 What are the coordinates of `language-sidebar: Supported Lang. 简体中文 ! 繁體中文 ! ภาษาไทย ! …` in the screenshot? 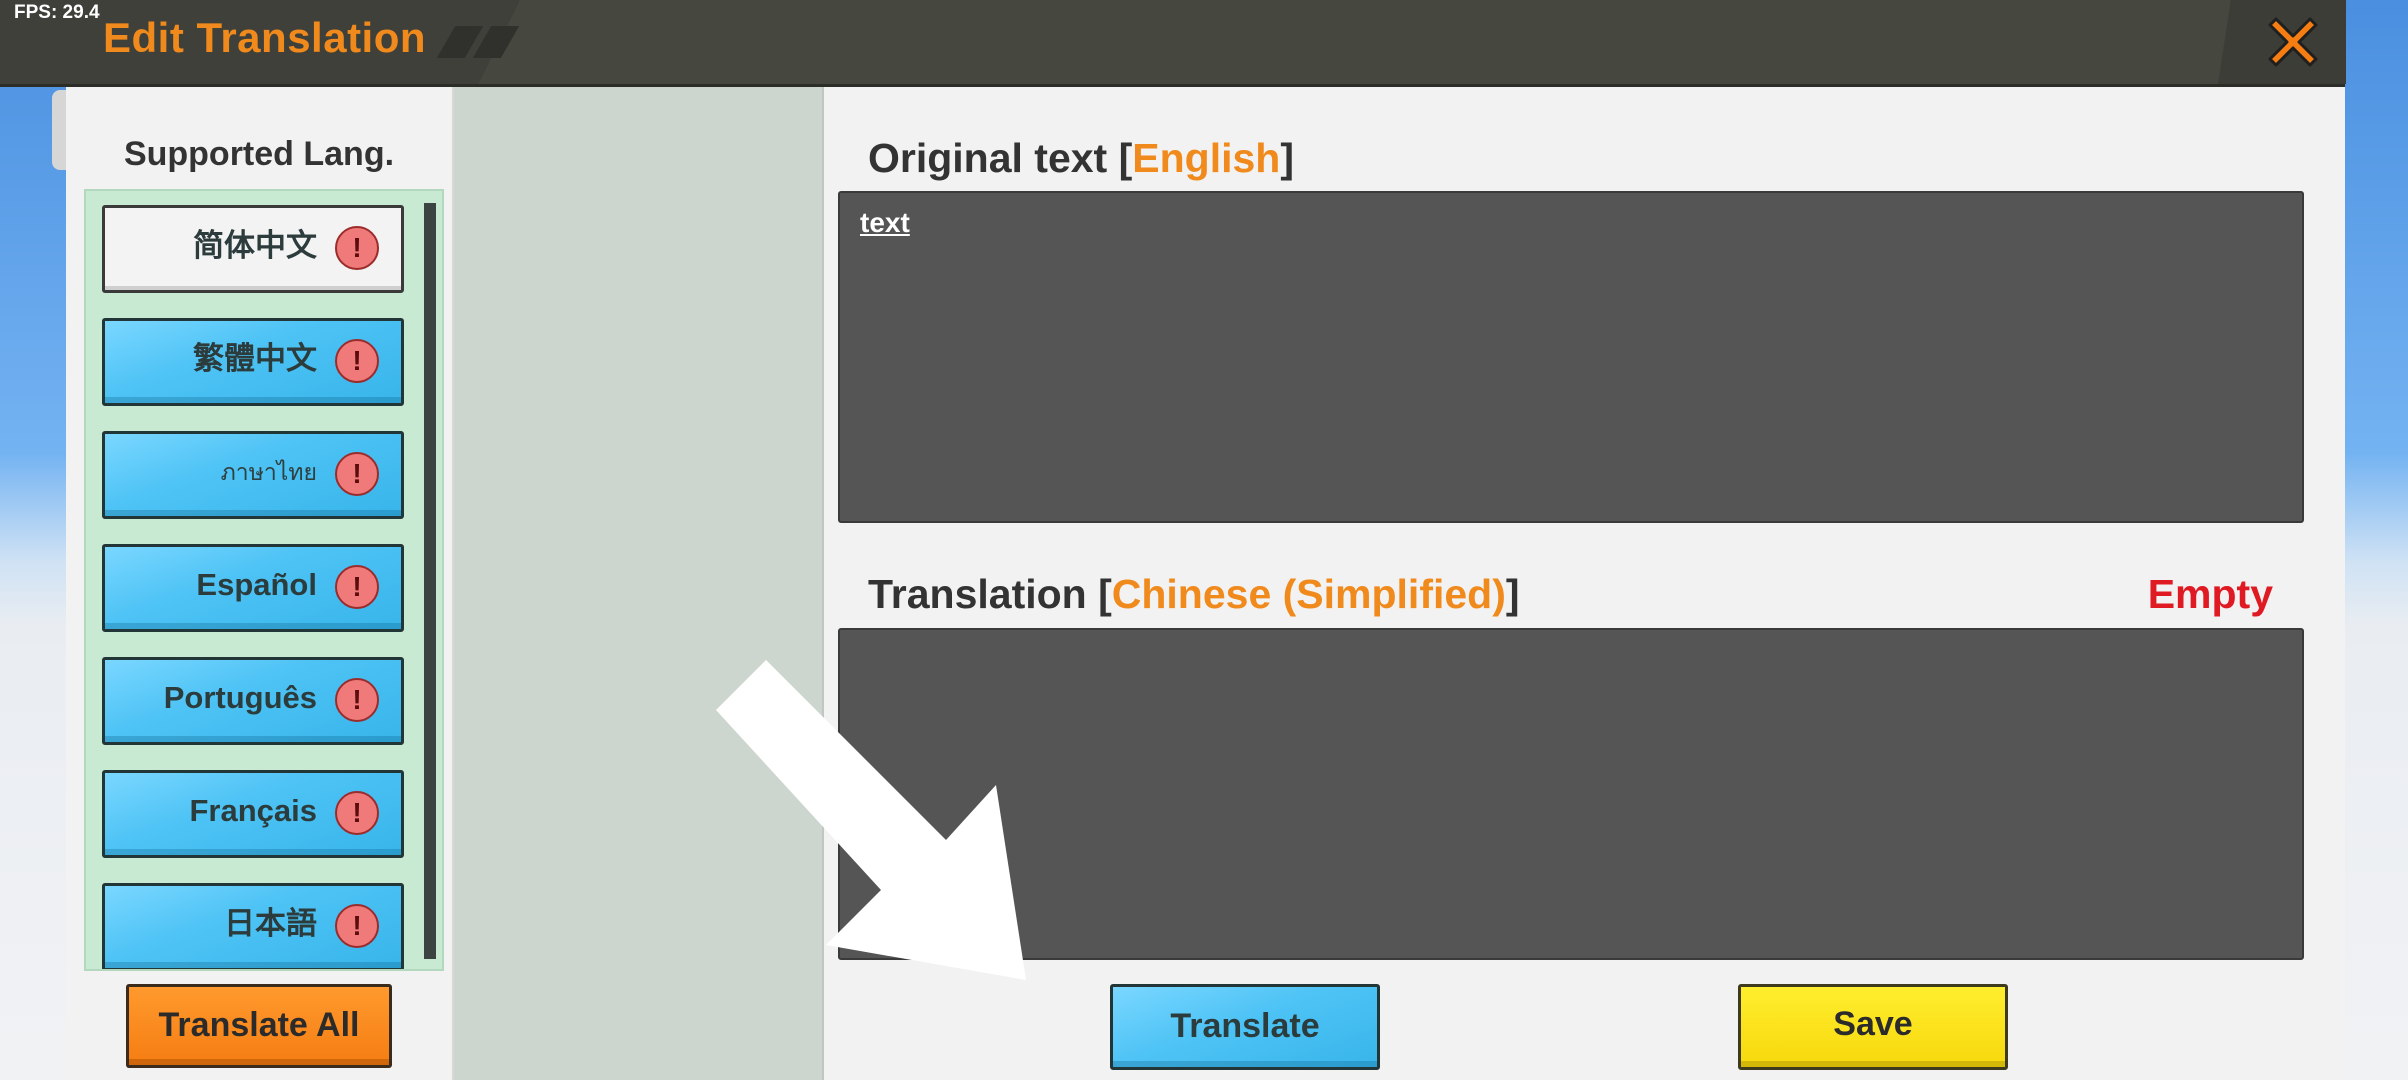 It's located at (260, 583).